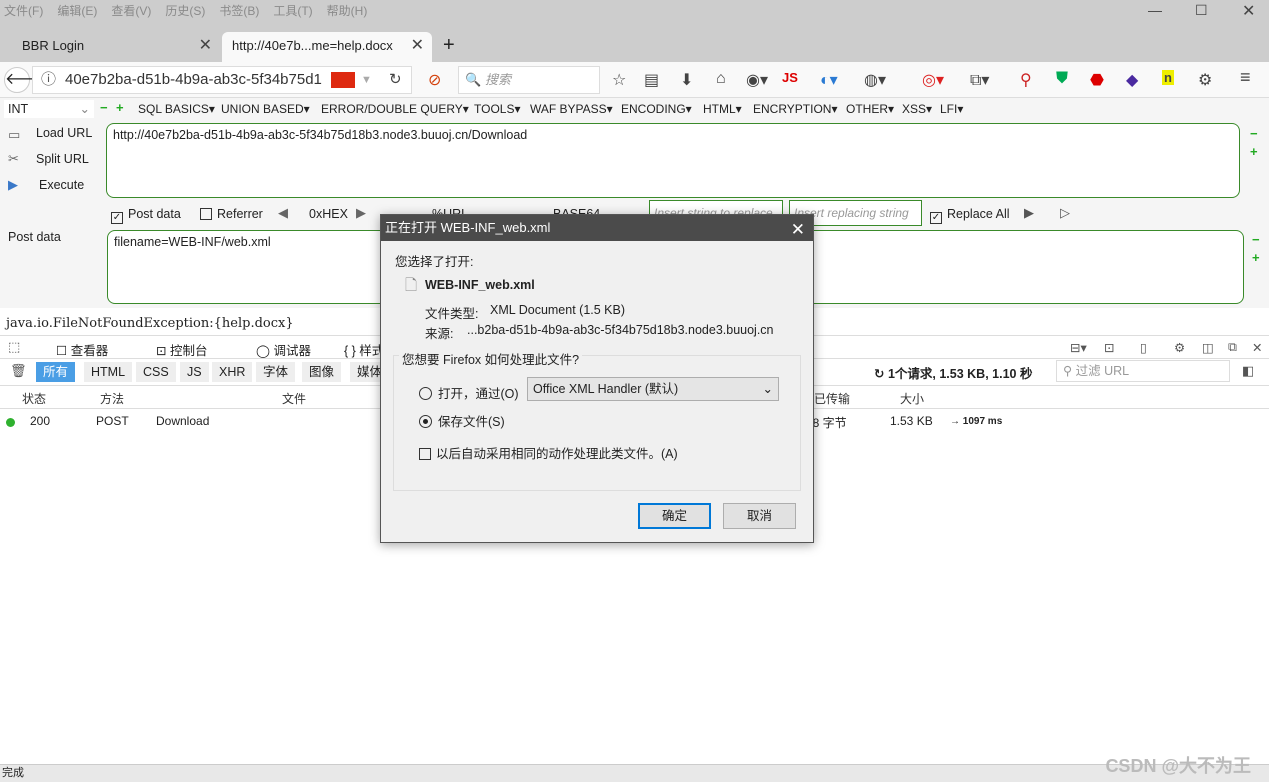 The height and width of the screenshot is (782, 1269). I want to click on column-file: 文件, so click(294, 398).